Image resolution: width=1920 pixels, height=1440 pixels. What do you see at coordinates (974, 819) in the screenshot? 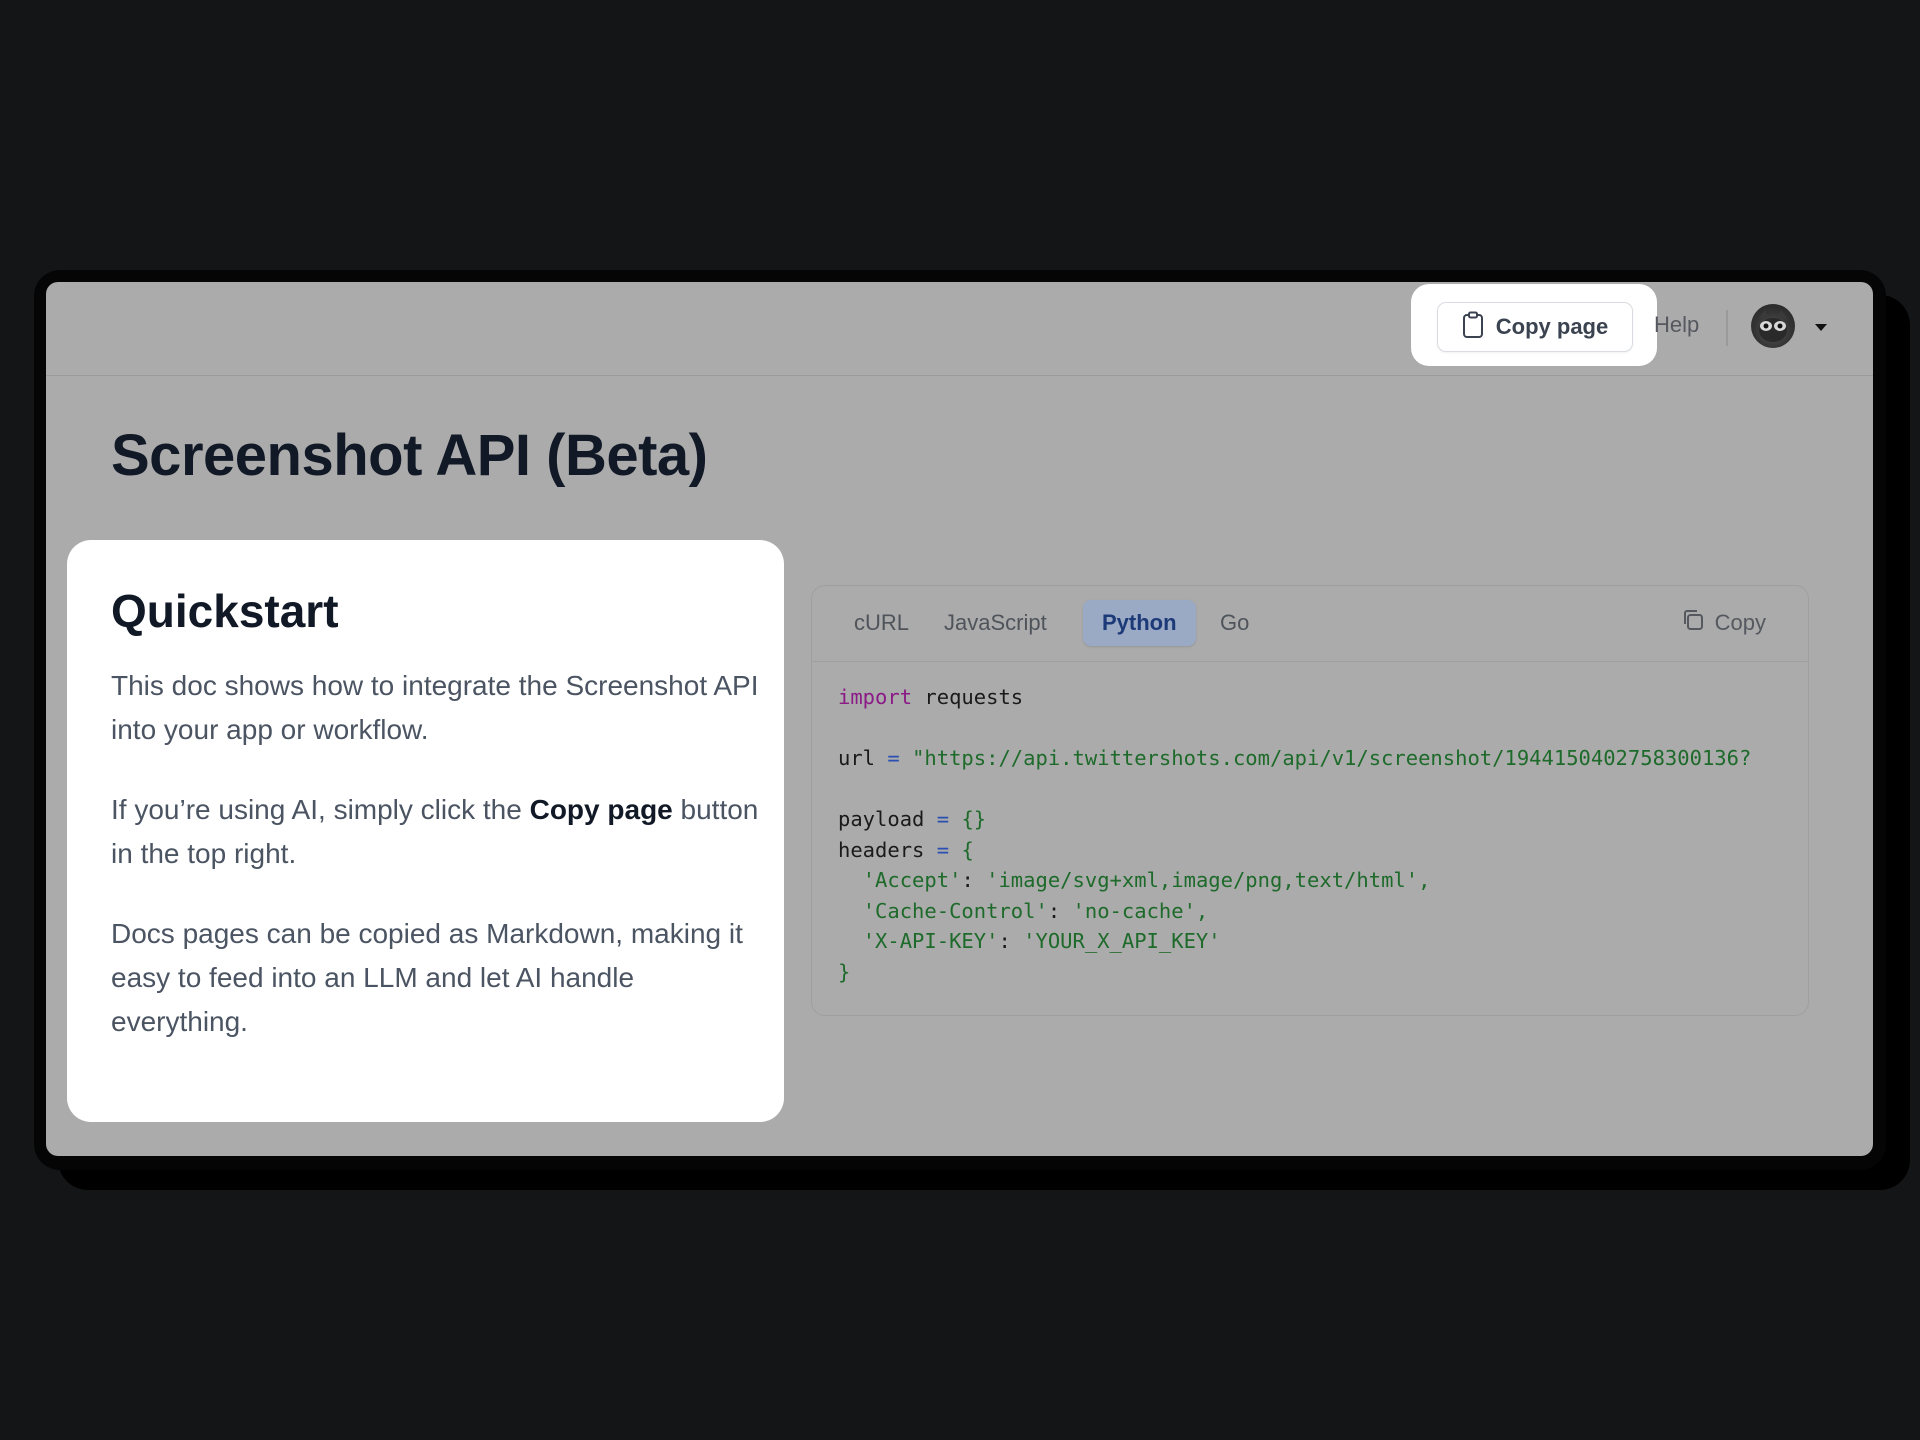
I see `code-payload-value: {}` at bounding box center [974, 819].